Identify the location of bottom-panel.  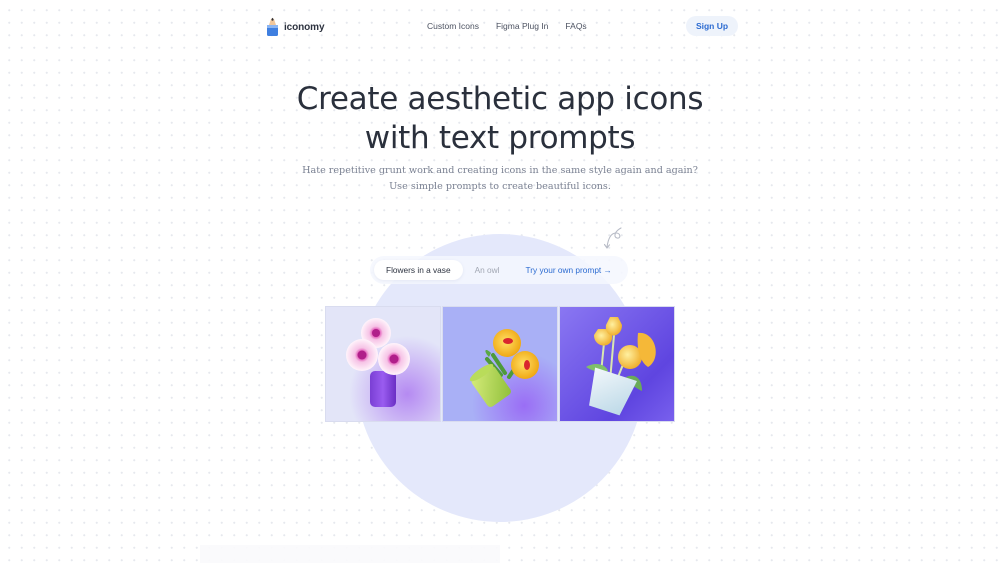
(350, 554).